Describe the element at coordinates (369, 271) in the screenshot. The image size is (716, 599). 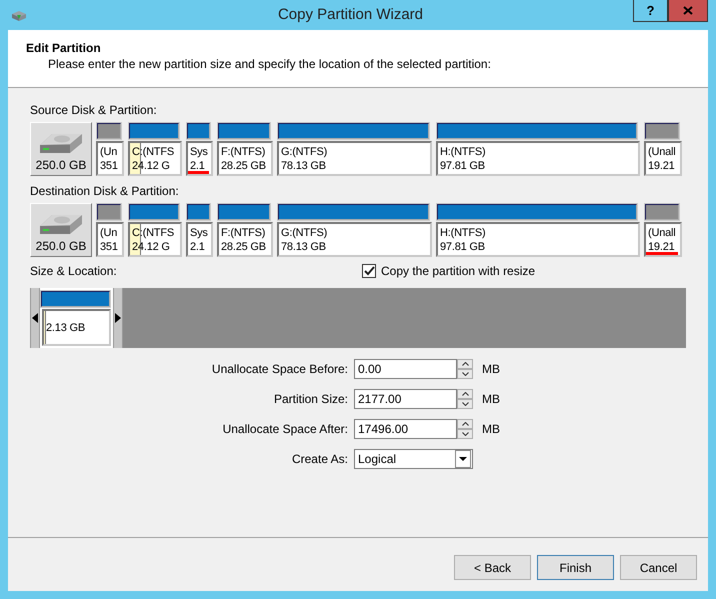
I see `checkbox` at that location.